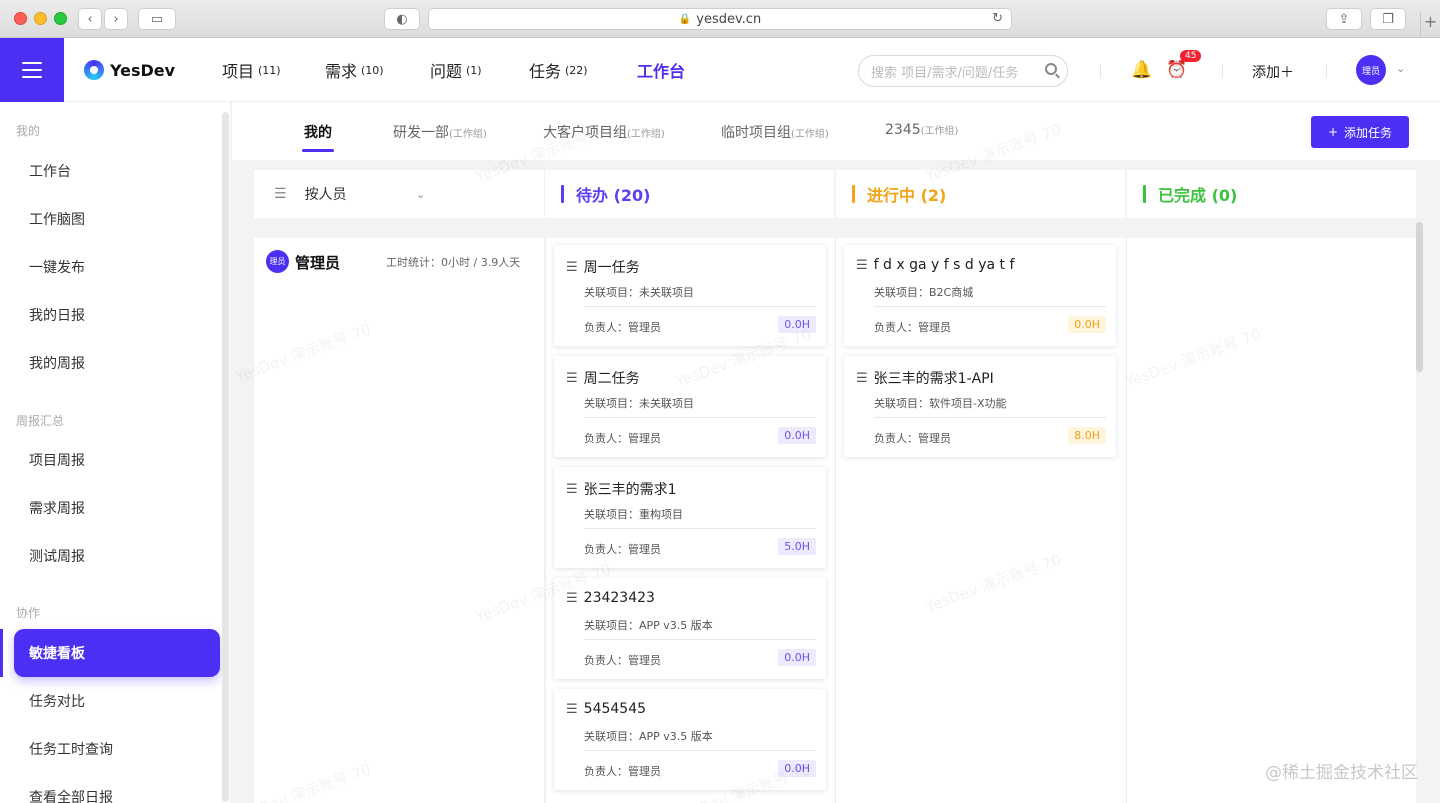  I want to click on lock-icon: 🔒, so click(685, 19).